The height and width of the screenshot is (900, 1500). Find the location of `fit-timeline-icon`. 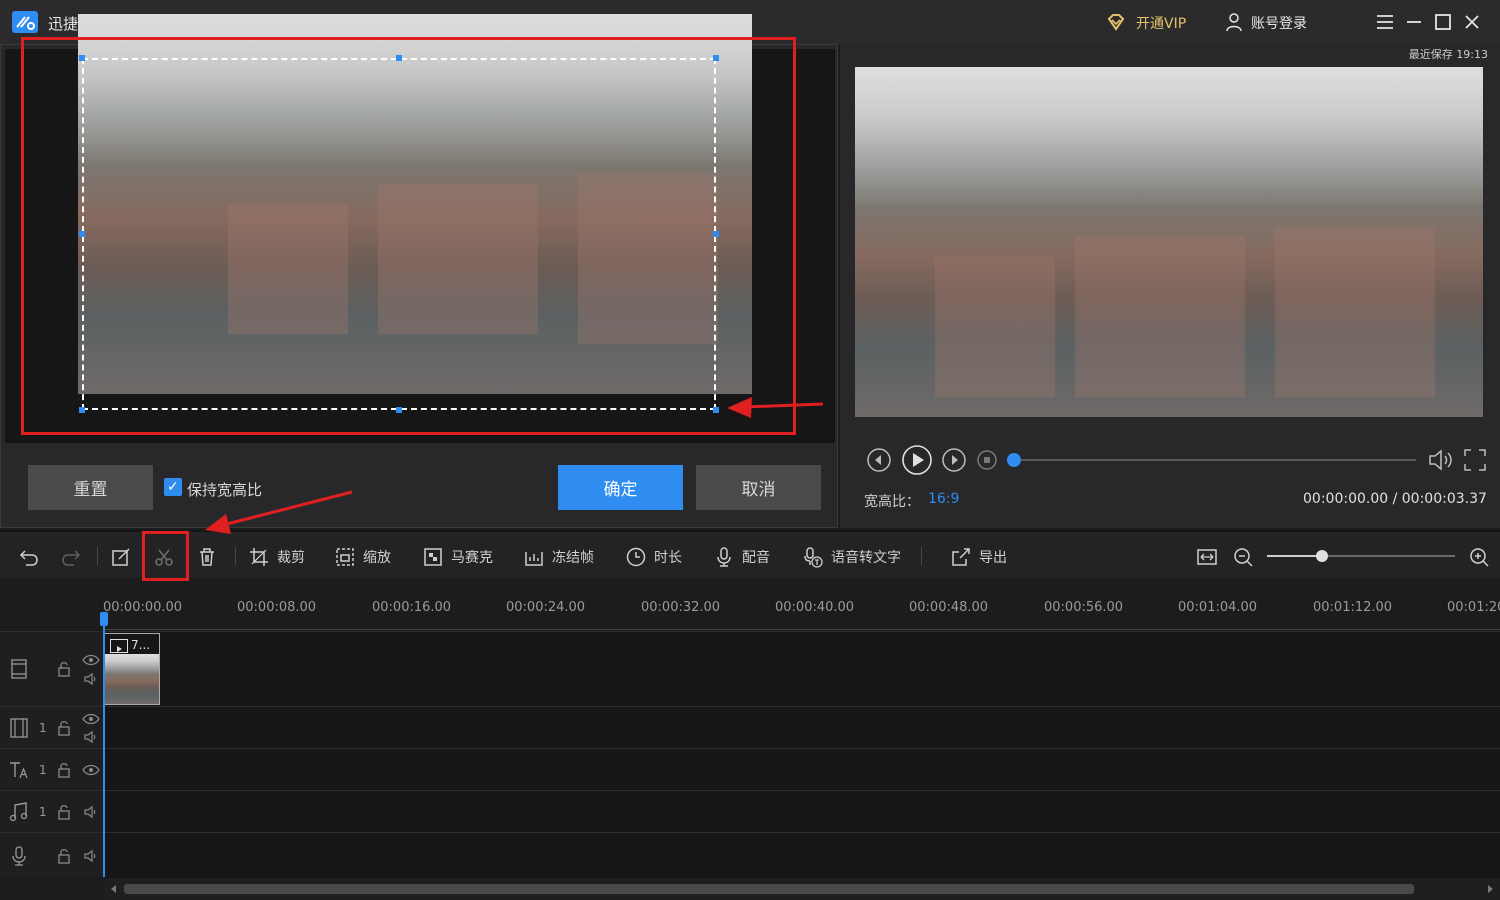

fit-timeline-icon is located at coordinates (1207, 557).